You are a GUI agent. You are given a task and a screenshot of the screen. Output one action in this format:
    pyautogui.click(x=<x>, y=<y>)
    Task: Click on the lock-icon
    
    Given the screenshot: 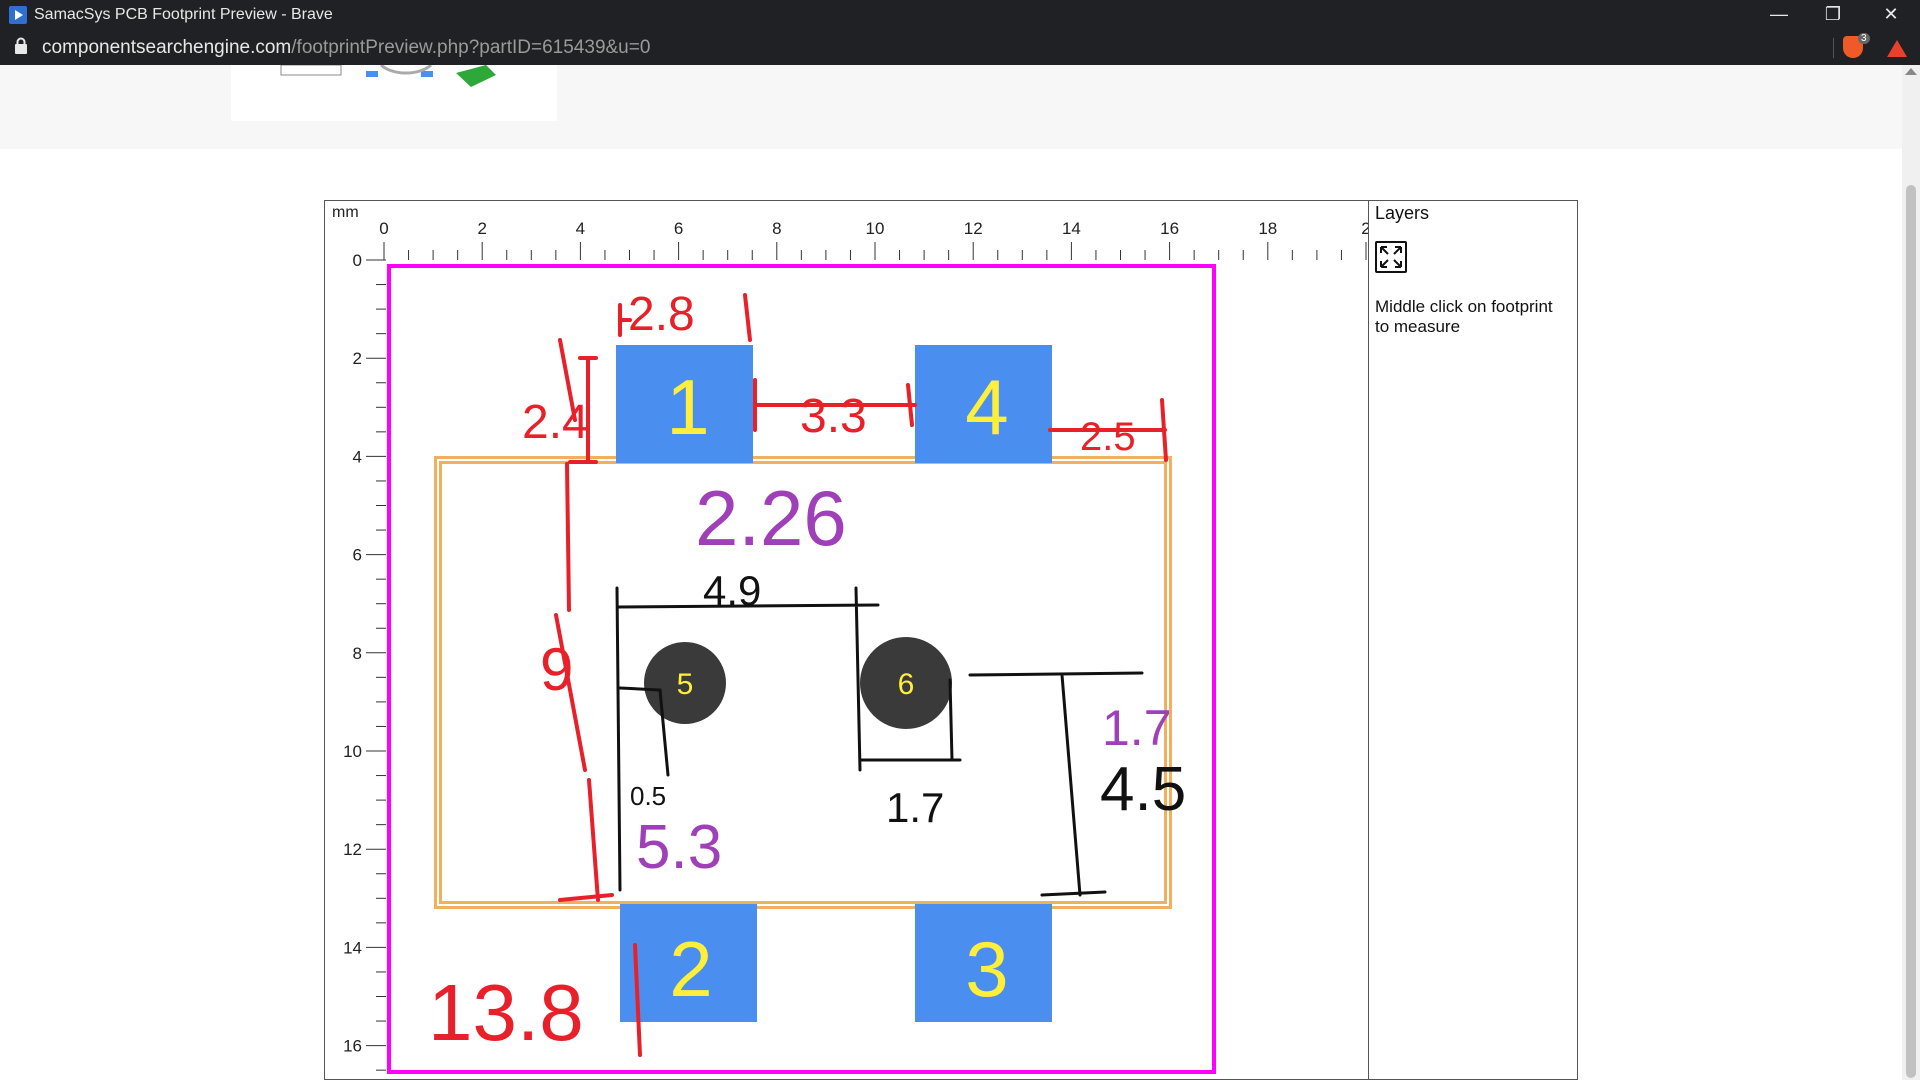 What is the action you would take?
    pyautogui.click(x=21, y=49)
    